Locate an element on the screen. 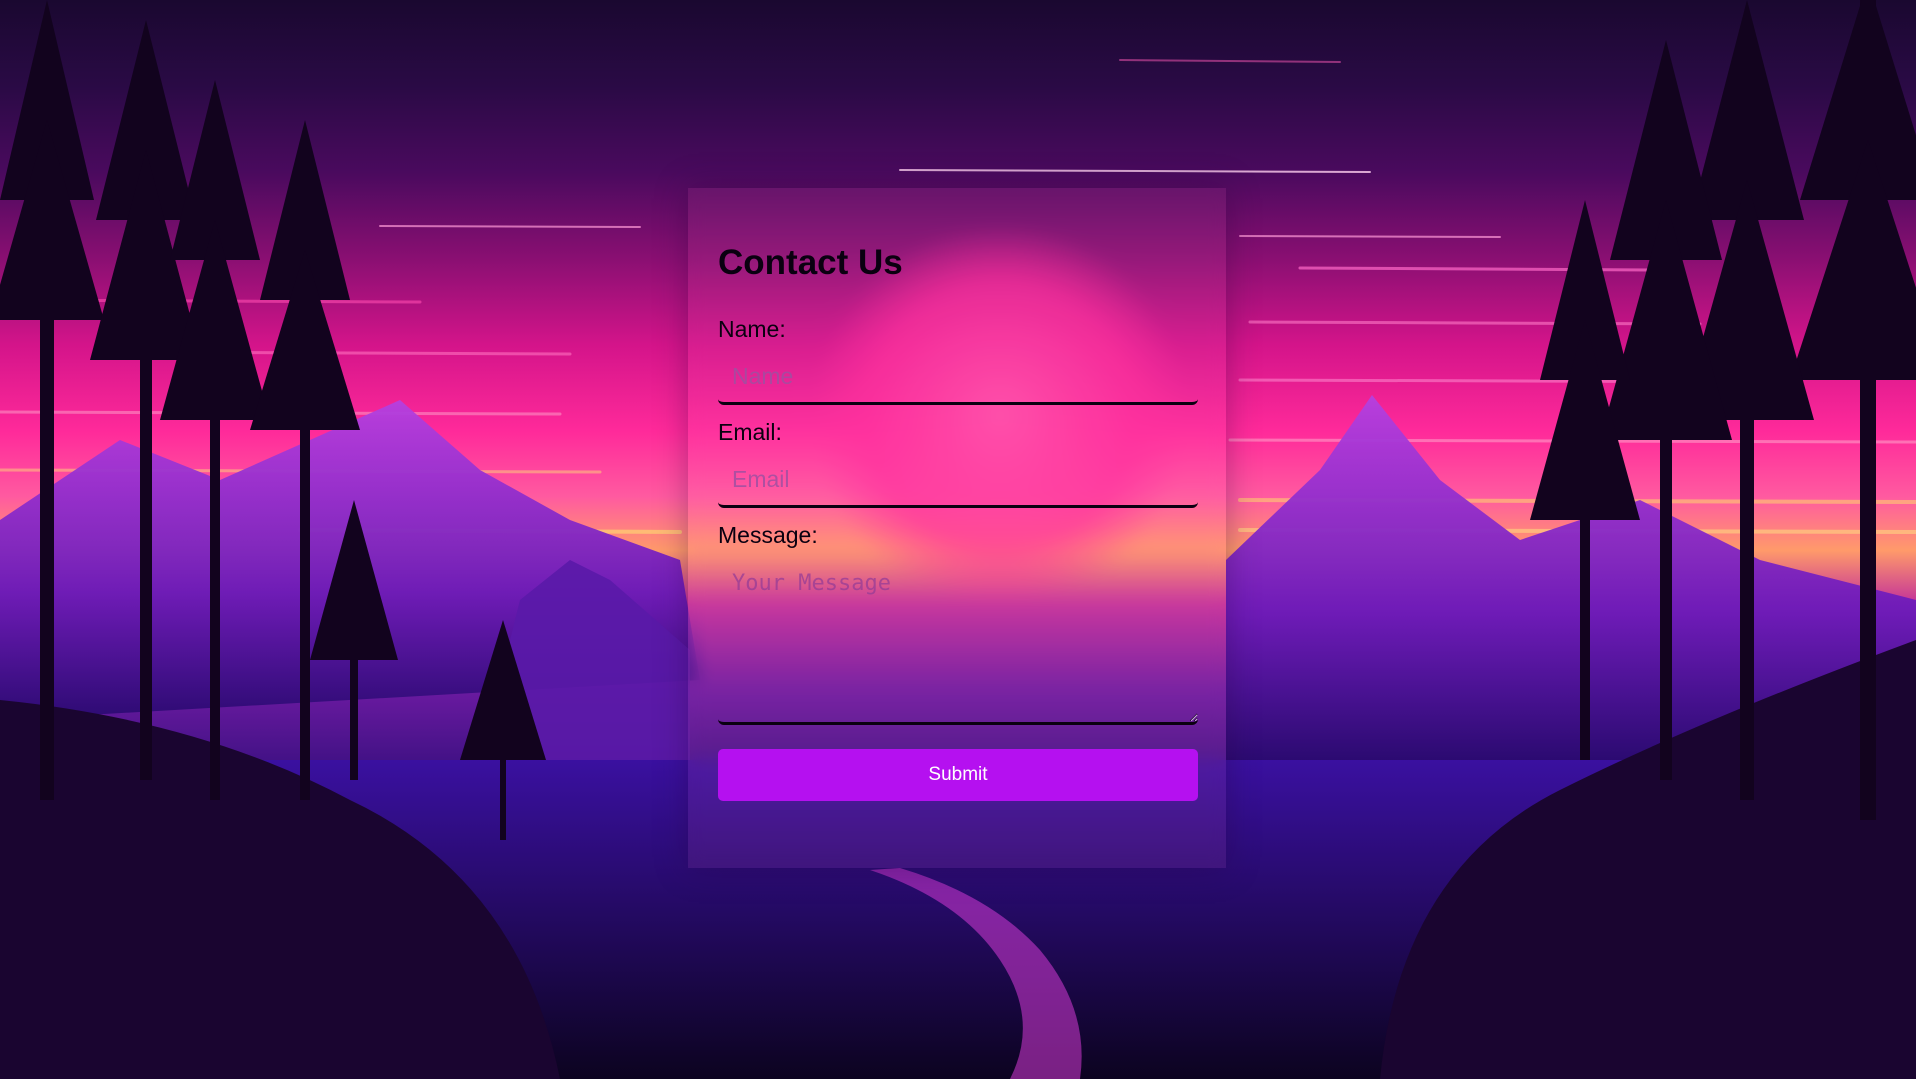  message-label: Message: is located at coordinates (768, 535).